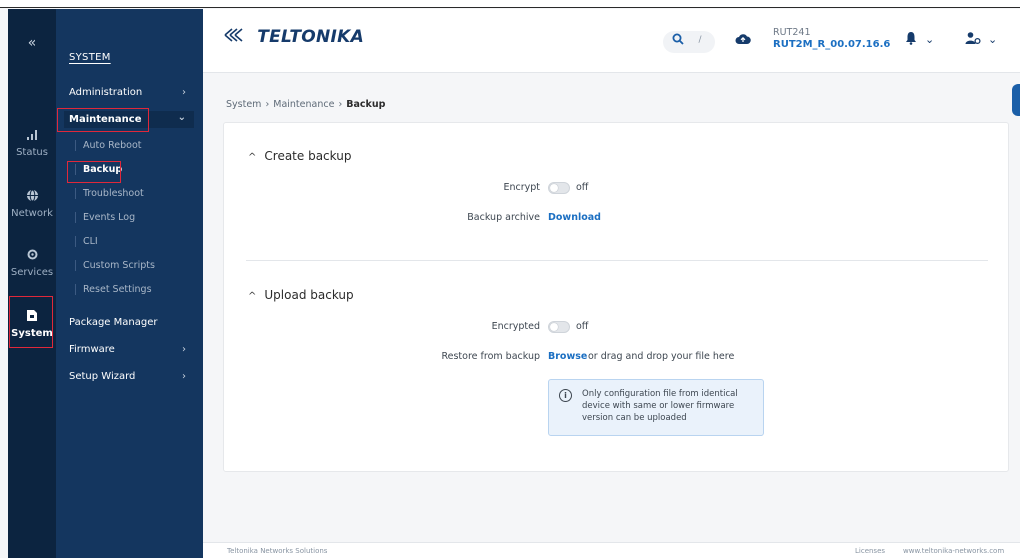  I want to click on globe-icon, so click(32, 197).